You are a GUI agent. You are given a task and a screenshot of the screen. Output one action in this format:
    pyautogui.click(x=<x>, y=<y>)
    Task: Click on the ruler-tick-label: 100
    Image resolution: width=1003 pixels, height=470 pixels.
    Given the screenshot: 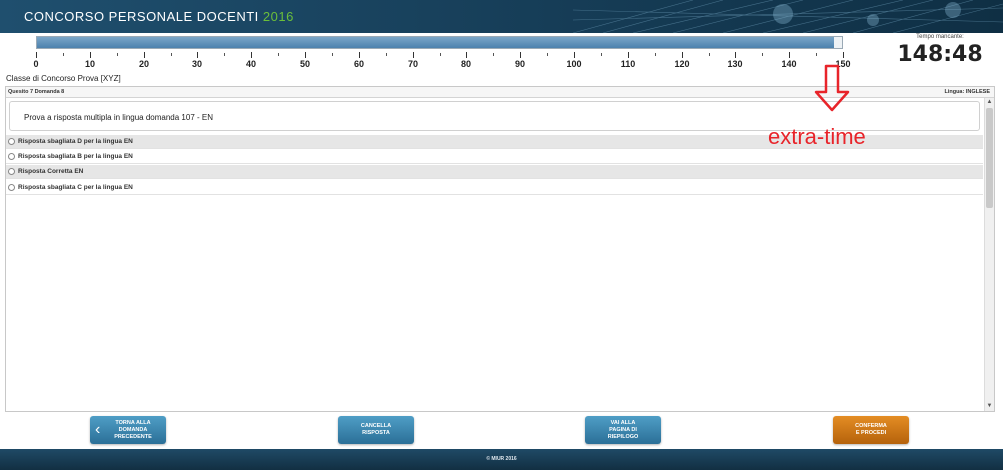 What is the action you would take?
    pyautogui.click(x=574, y=64)
    